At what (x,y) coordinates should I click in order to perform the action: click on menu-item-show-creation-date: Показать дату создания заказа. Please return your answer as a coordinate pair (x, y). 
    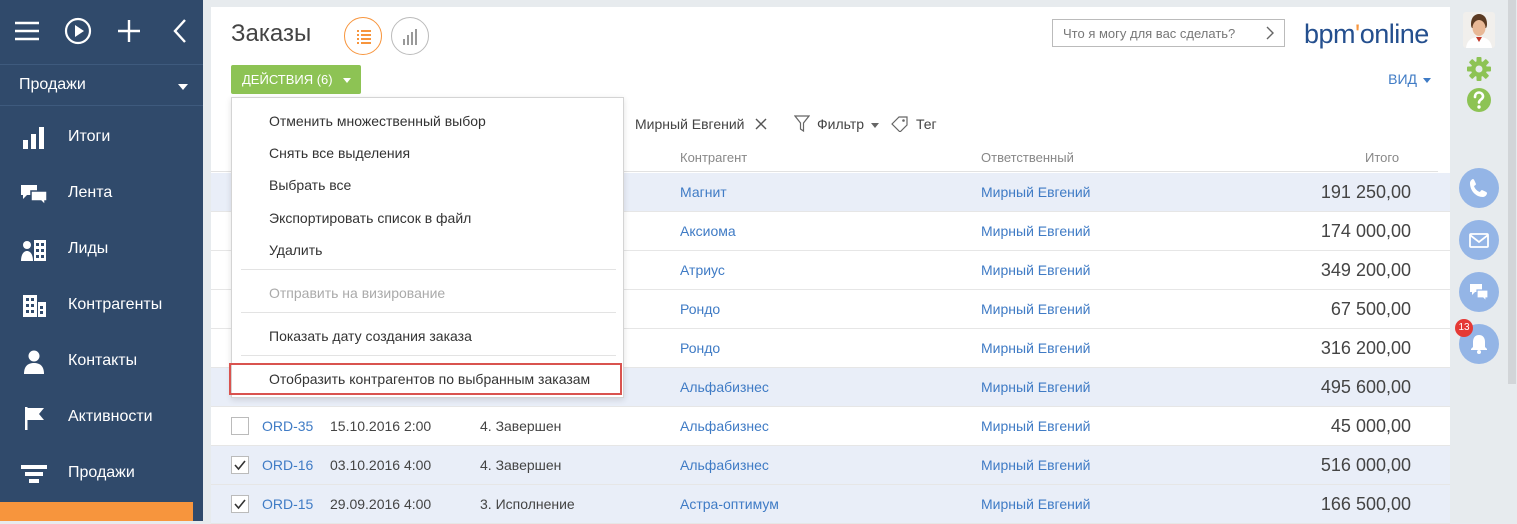
    Looking at the image, I should click on (428, 335).